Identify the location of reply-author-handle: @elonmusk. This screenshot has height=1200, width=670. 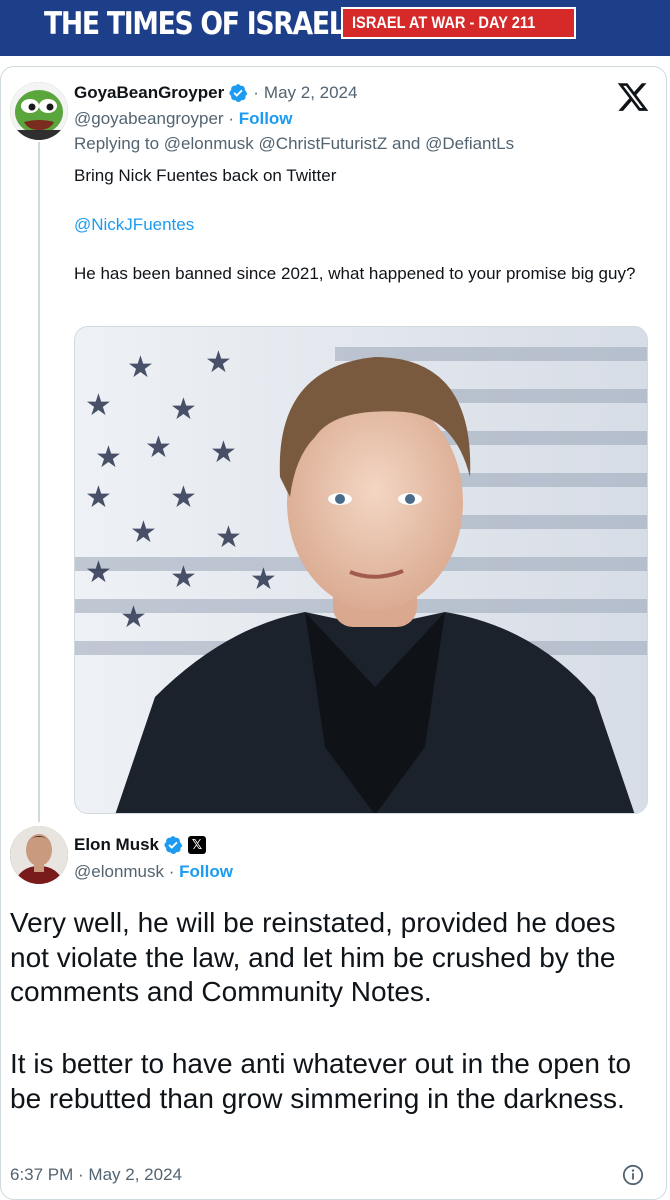
(119, 871).